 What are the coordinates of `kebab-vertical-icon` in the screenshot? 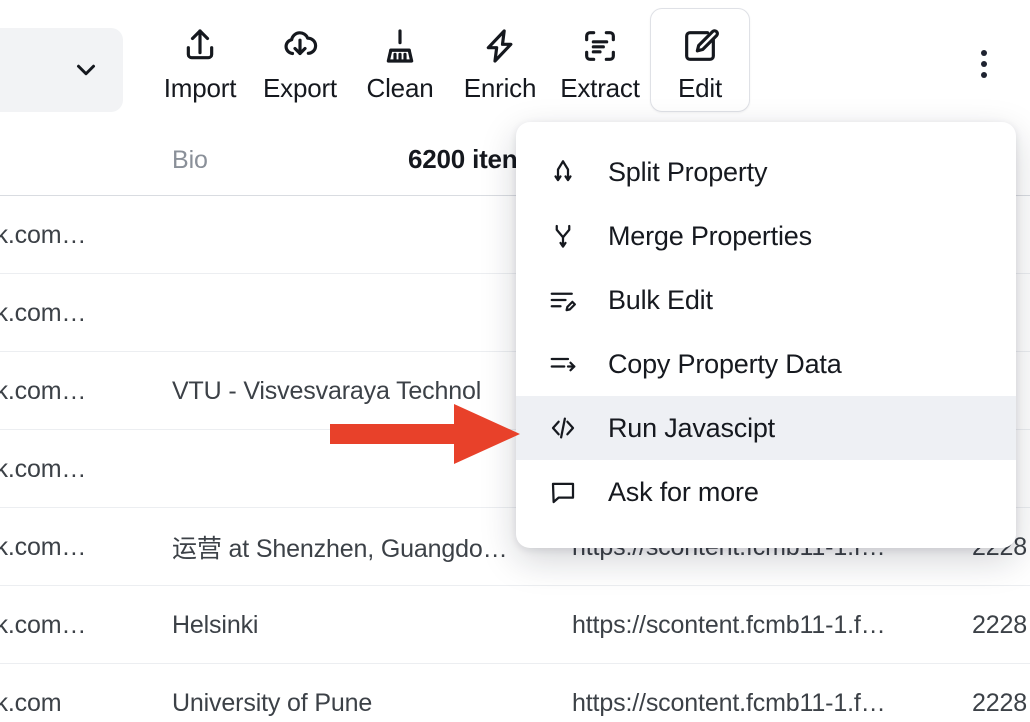 It's located at (984, 64).